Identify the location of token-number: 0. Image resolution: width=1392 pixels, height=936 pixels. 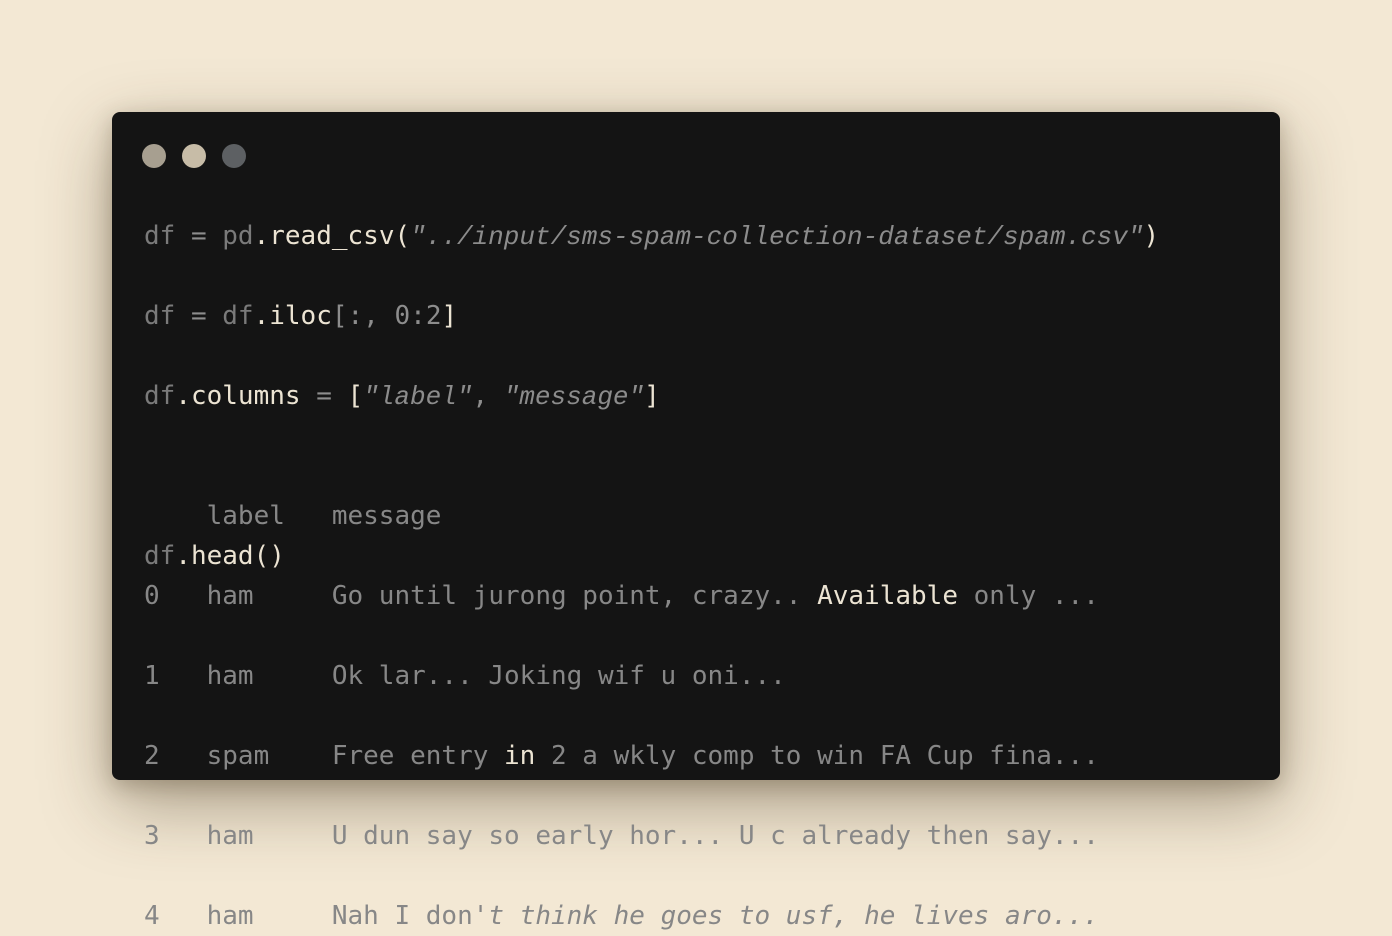
(402, 316).